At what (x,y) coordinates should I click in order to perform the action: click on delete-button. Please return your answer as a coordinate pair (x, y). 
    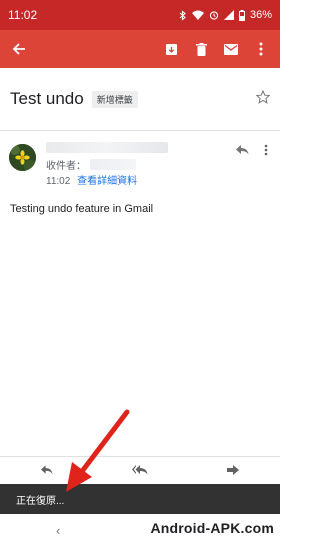
    Looking at the image, I should click on (201, 49).